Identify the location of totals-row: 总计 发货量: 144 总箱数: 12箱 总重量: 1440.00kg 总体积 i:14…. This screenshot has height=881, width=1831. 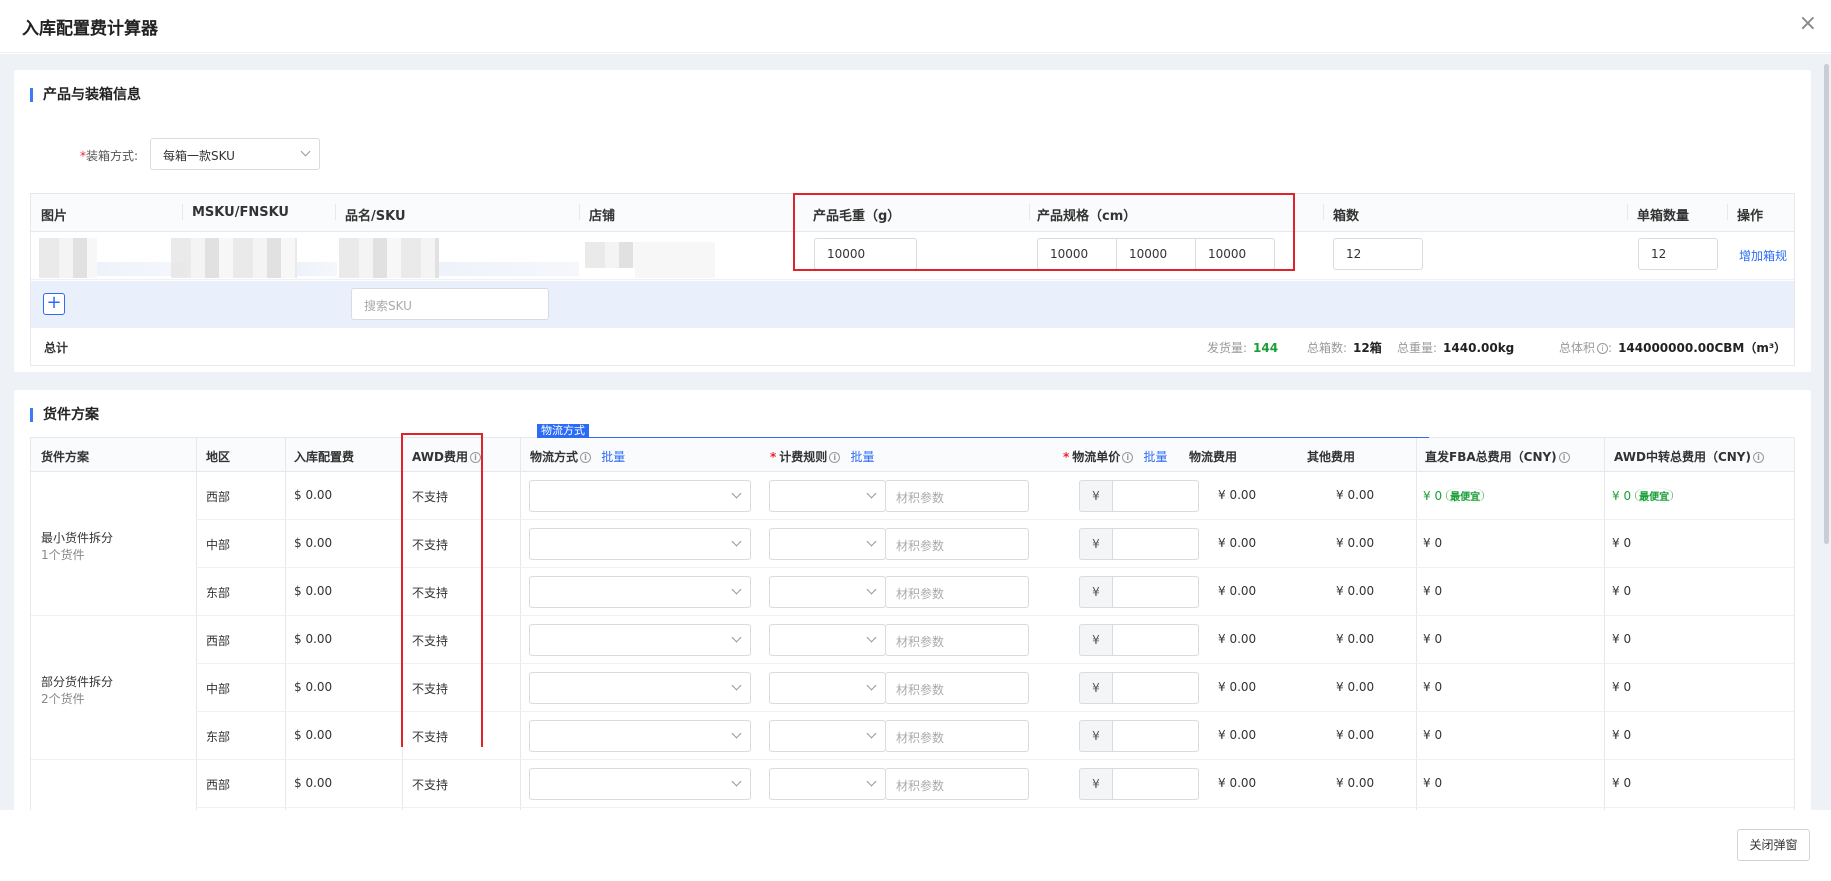
(912, 347).